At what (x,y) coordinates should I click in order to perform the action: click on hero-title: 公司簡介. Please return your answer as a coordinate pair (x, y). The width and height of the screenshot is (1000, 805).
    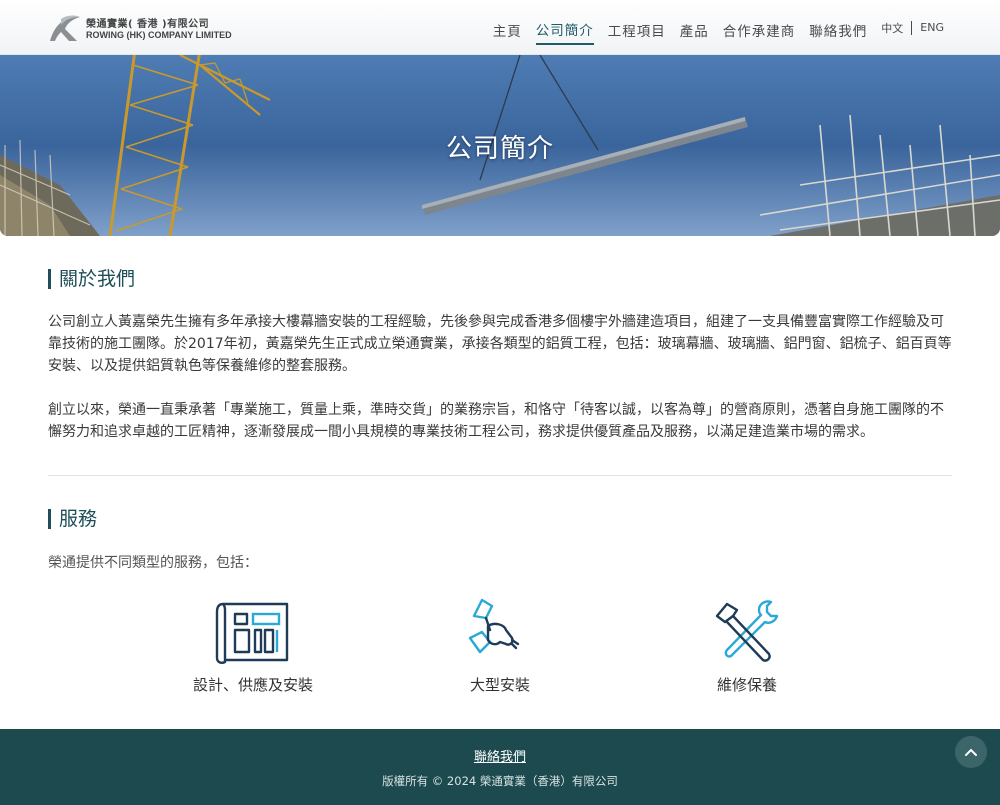
    Looking at the image, I should click on (499, 149).